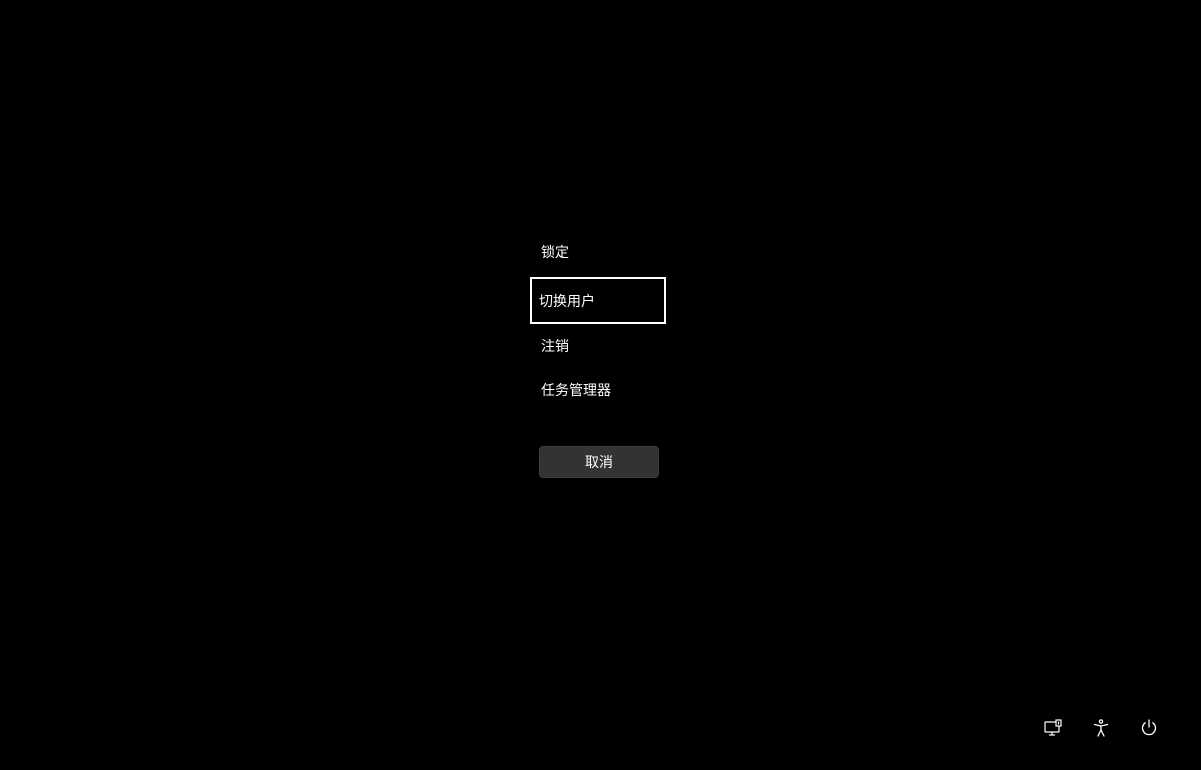 This screenshot has height=770, width=1201. I want to click on network-button, so click(1053, 728).